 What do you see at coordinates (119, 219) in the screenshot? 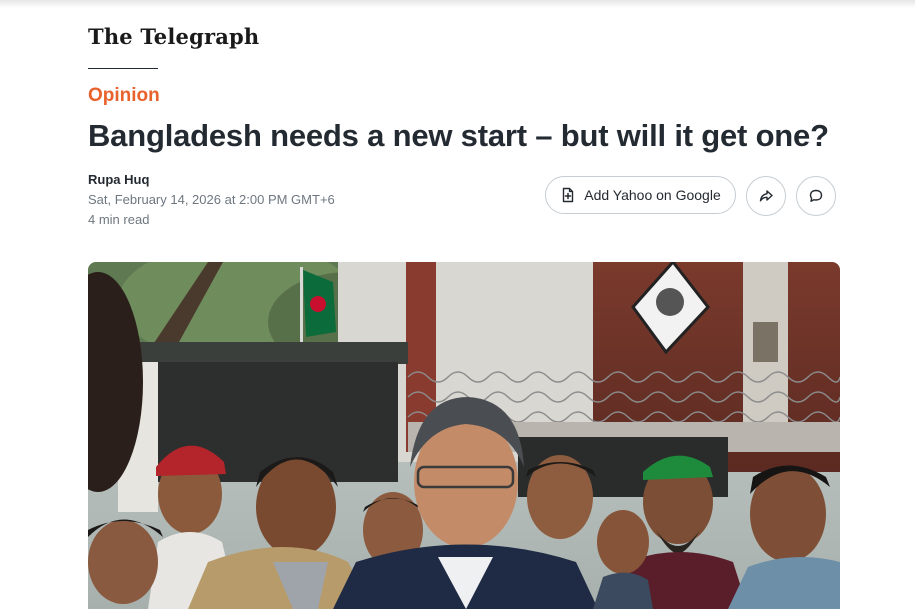
I see `read-time: 4 min read` at bounding box center [119, 219].